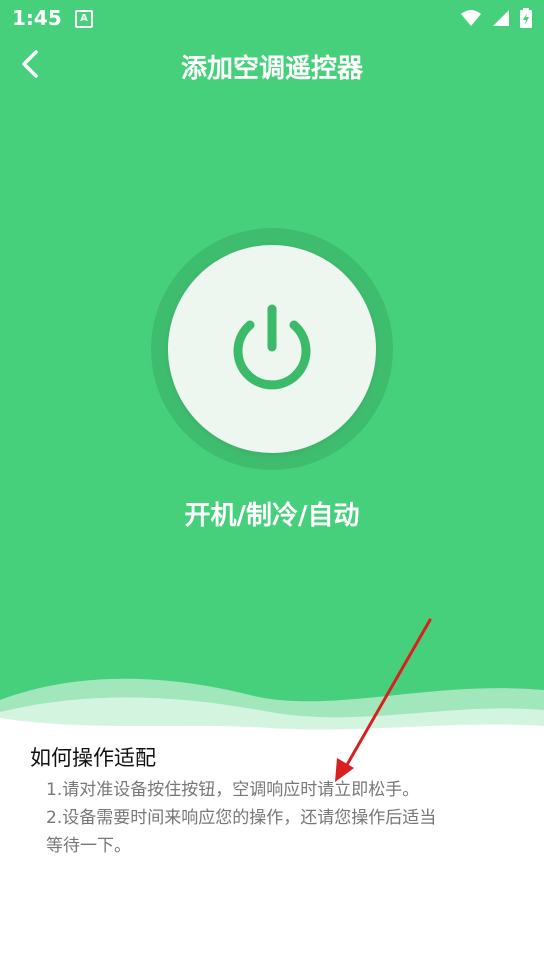  I want to click on wifi-icon, so click(471, 18).